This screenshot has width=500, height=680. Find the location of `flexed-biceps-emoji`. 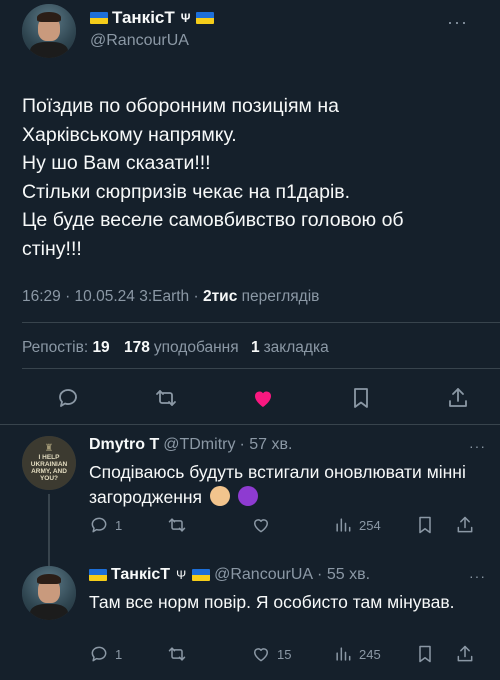

flexed-biceps-emoji is located at coordinates (219, 496).